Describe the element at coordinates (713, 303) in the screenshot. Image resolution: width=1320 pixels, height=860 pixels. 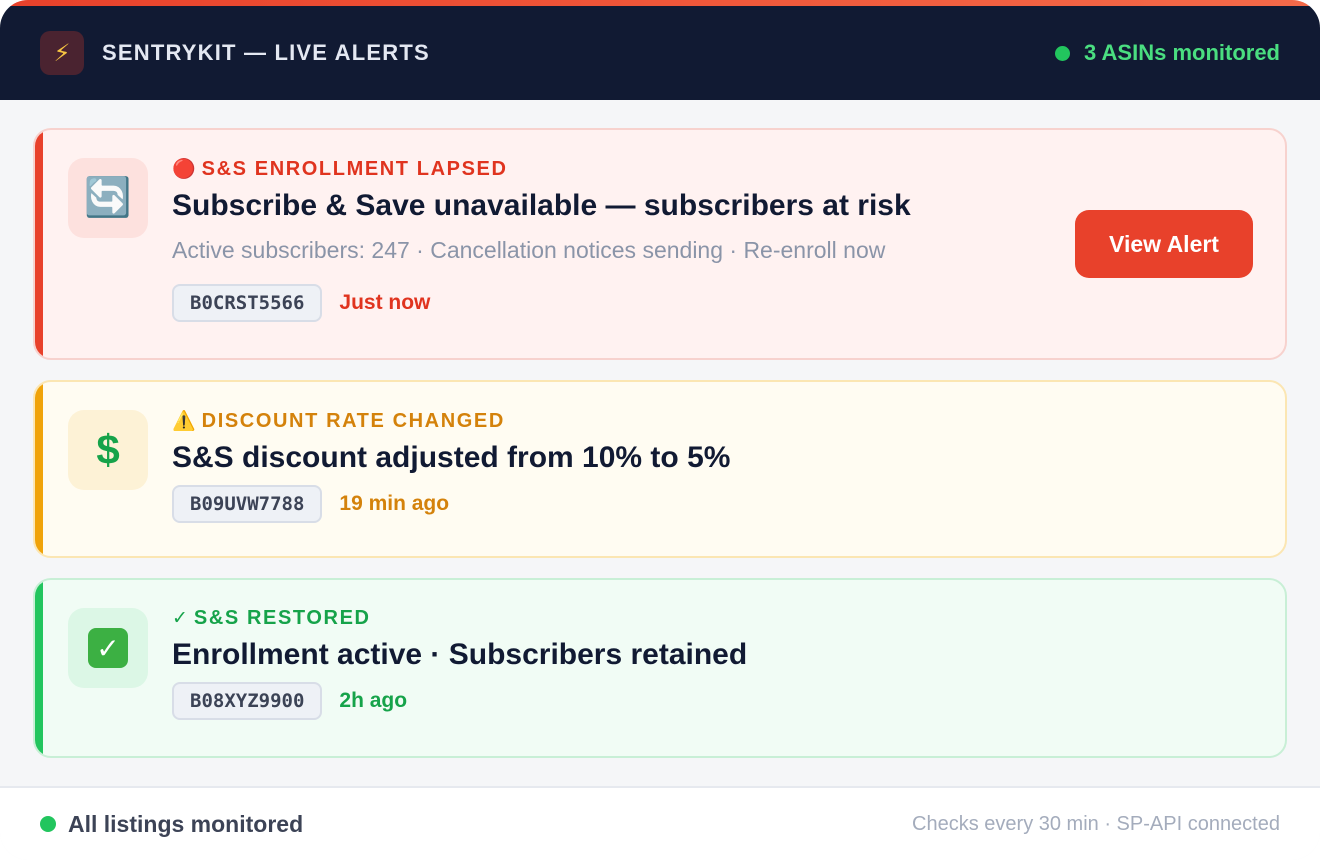
I see `alert-meta: B0CRST5566 Just now` at that location.